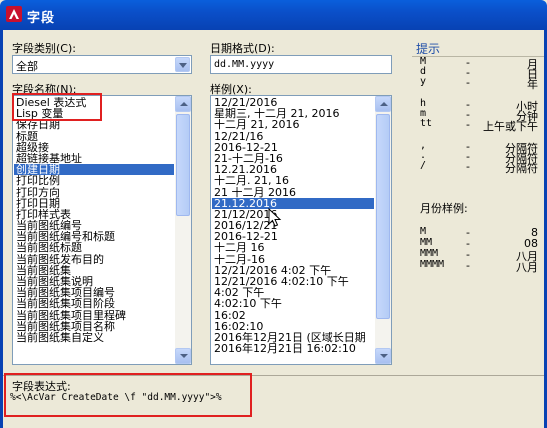  What do you see at coordinates (94, 192) in the screenshot?
I see `list-item: 打印方向` at bounding box center [94, 192].